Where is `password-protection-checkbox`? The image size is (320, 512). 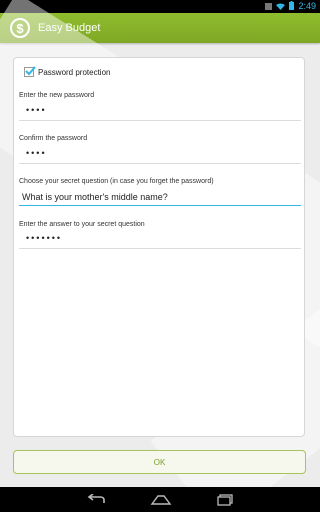 password-protection-checkbox is located at coordinates (30, 71).